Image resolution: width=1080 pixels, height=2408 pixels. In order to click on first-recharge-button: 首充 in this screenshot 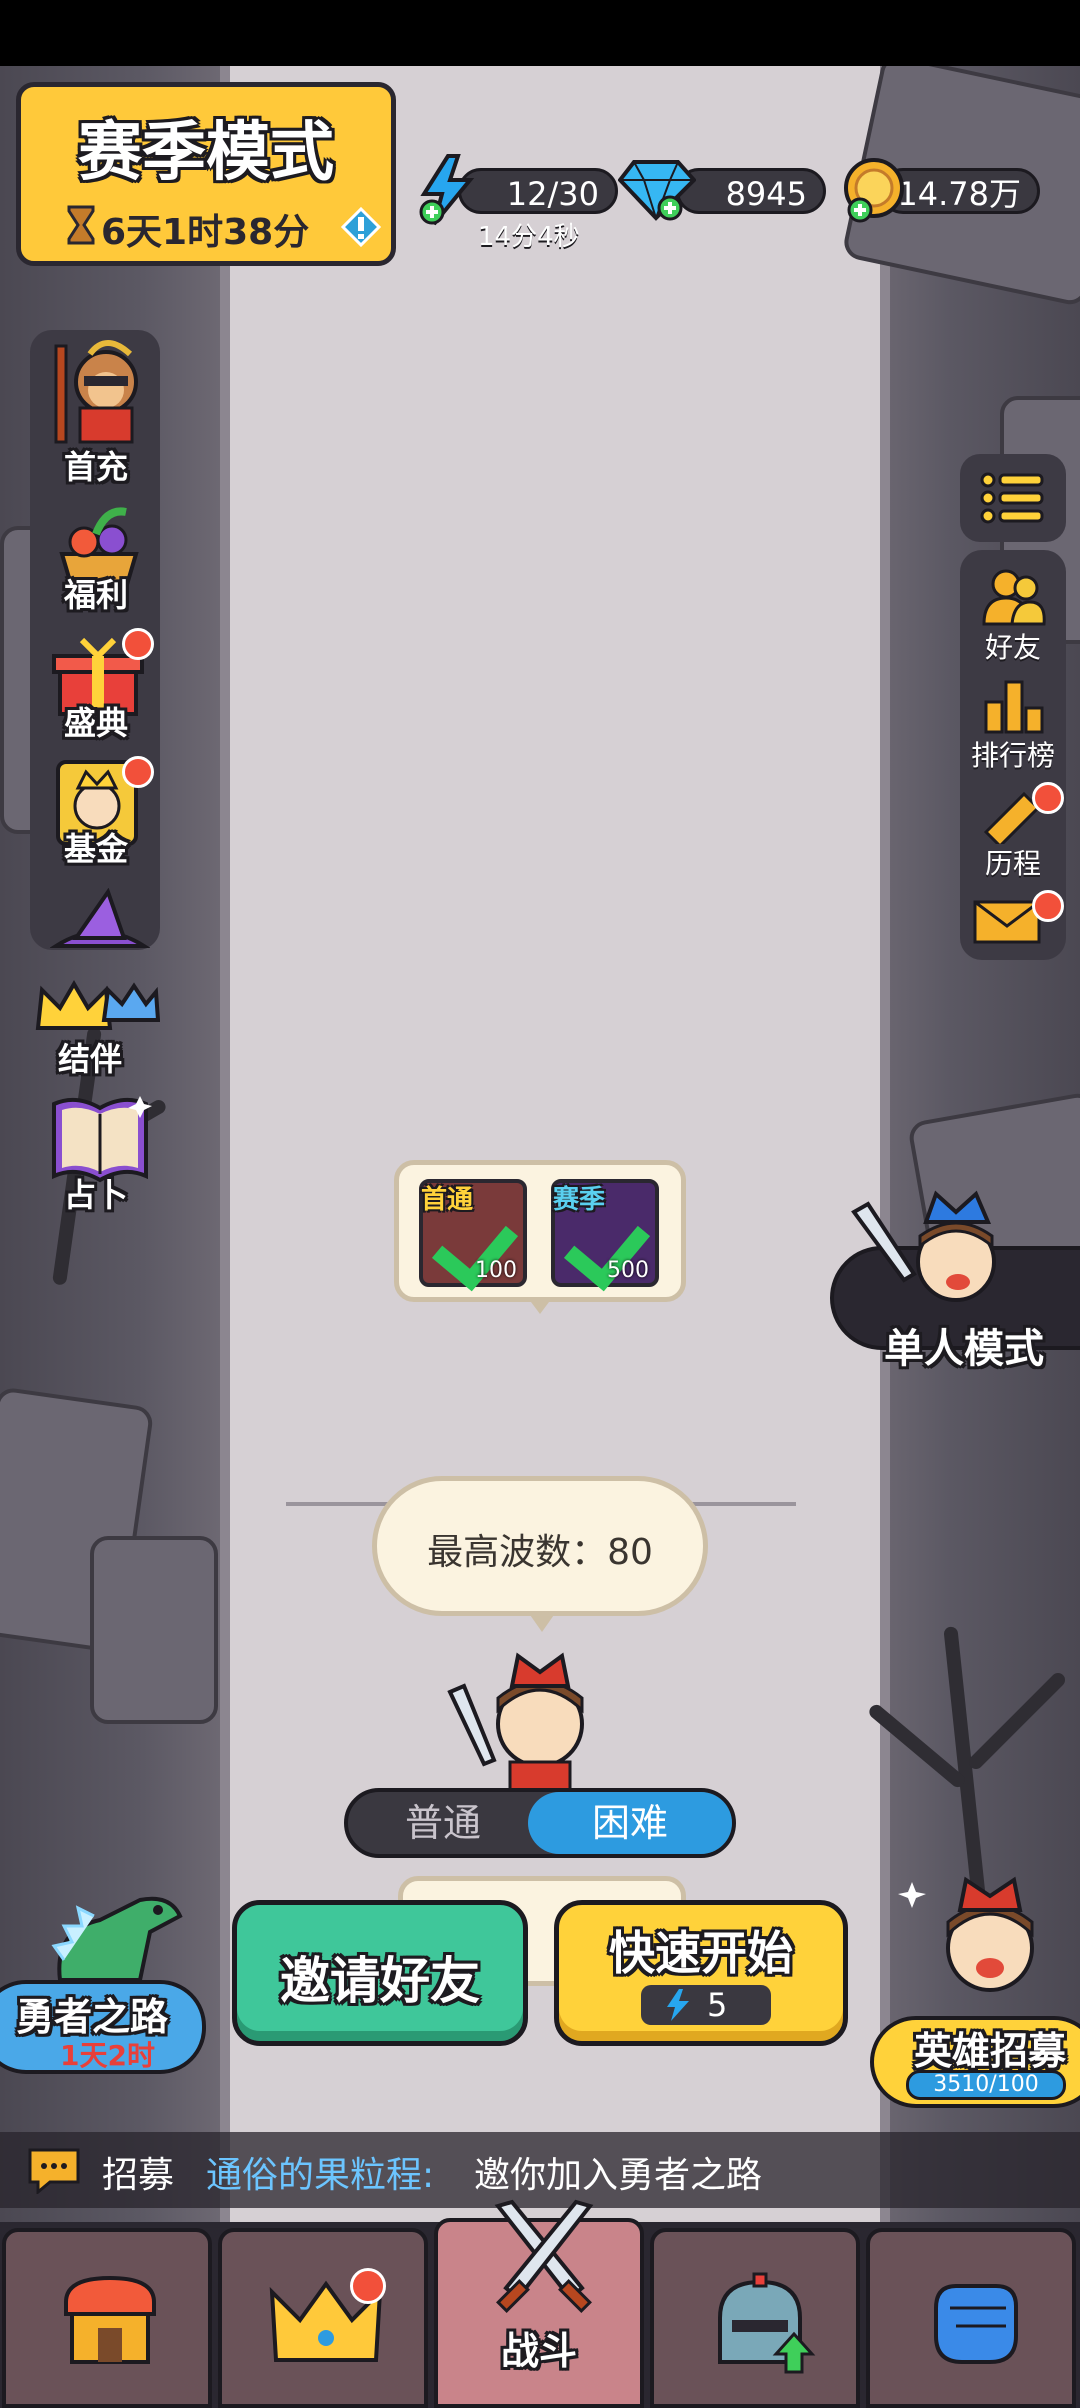, I will do `click(96, 408)`.